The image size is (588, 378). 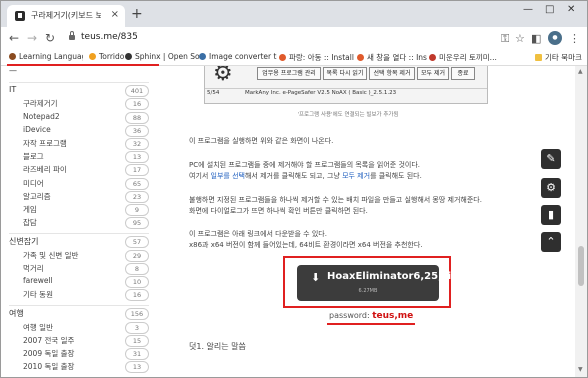 I want to click on sidebar-category-item: 구라제거기 16, so click(x=79, y=104).